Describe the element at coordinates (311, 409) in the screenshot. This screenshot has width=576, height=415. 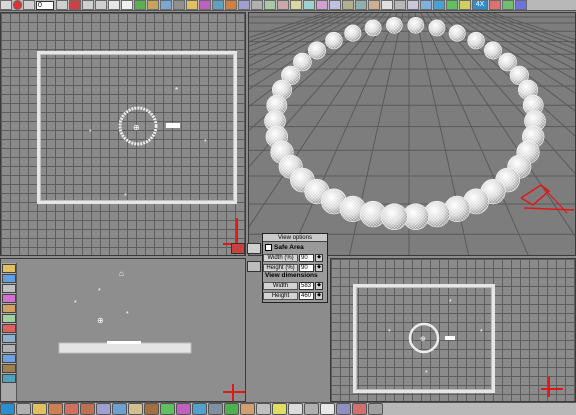
I see `wrench-icon` at that location.